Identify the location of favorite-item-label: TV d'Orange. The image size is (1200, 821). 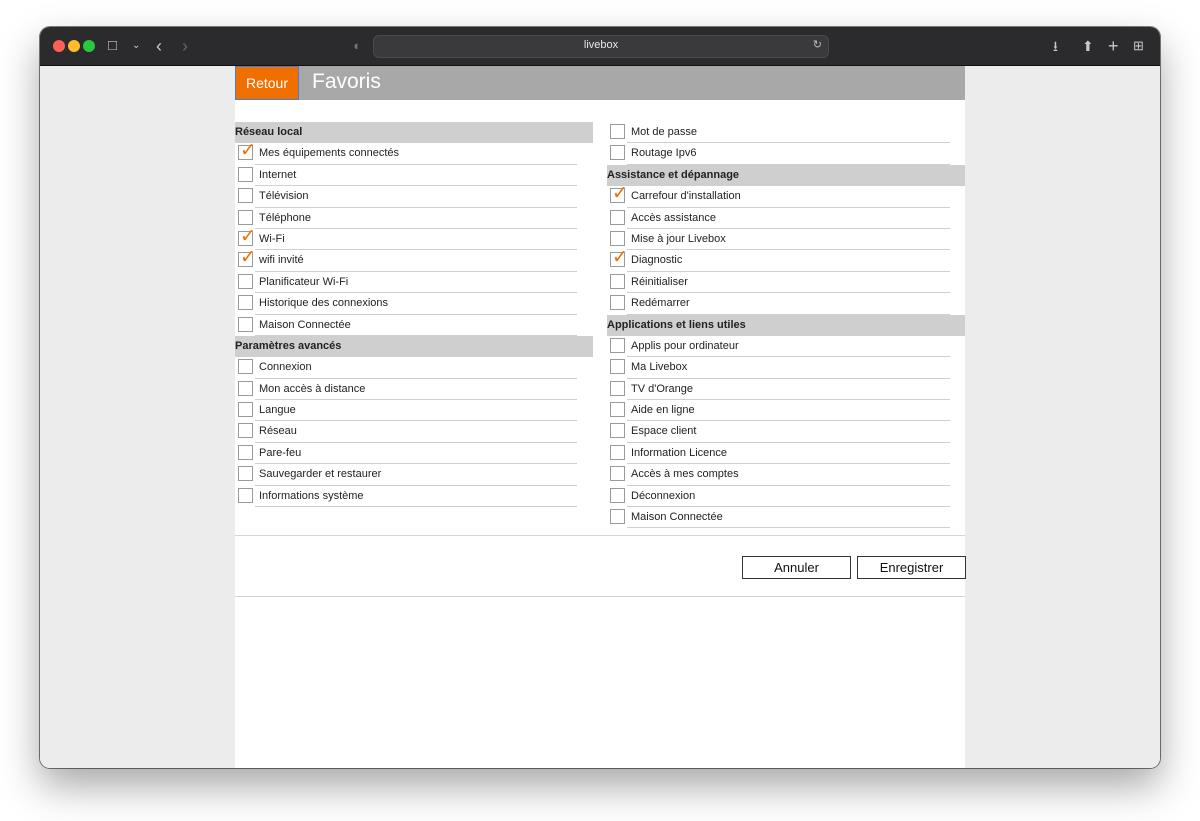
(662, 388).